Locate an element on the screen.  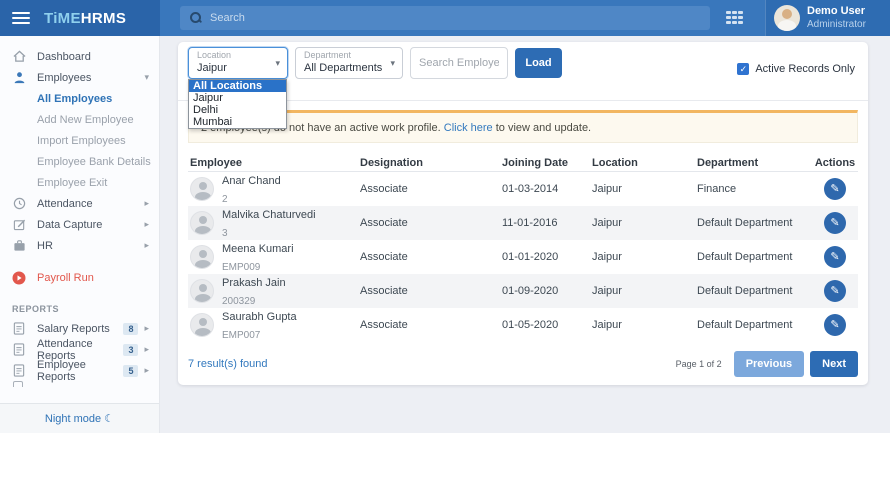
topbar-brand-section: TiMEHRMS is located at coordinates (80, 18).